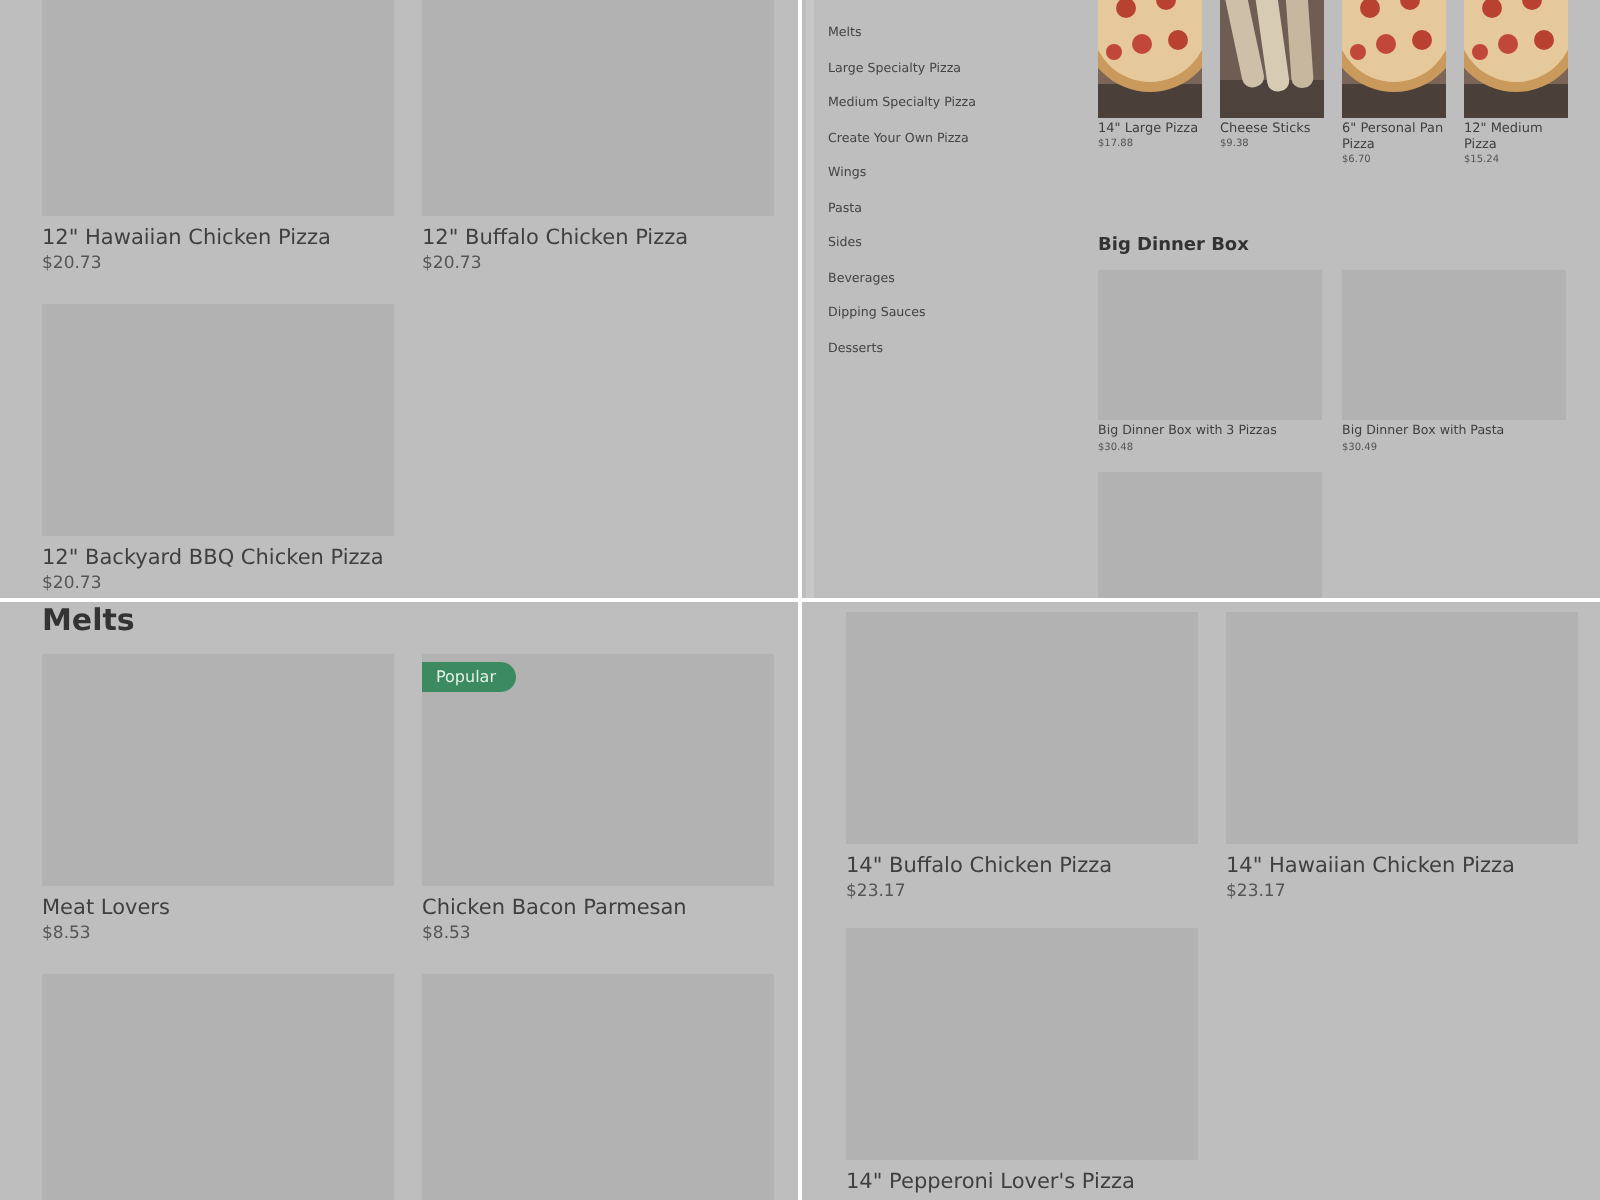 This screenshot has height=1200, width=1600. I want to click on item-name: 12" Hawaiian Chicken Pizza, so click(218, 238).